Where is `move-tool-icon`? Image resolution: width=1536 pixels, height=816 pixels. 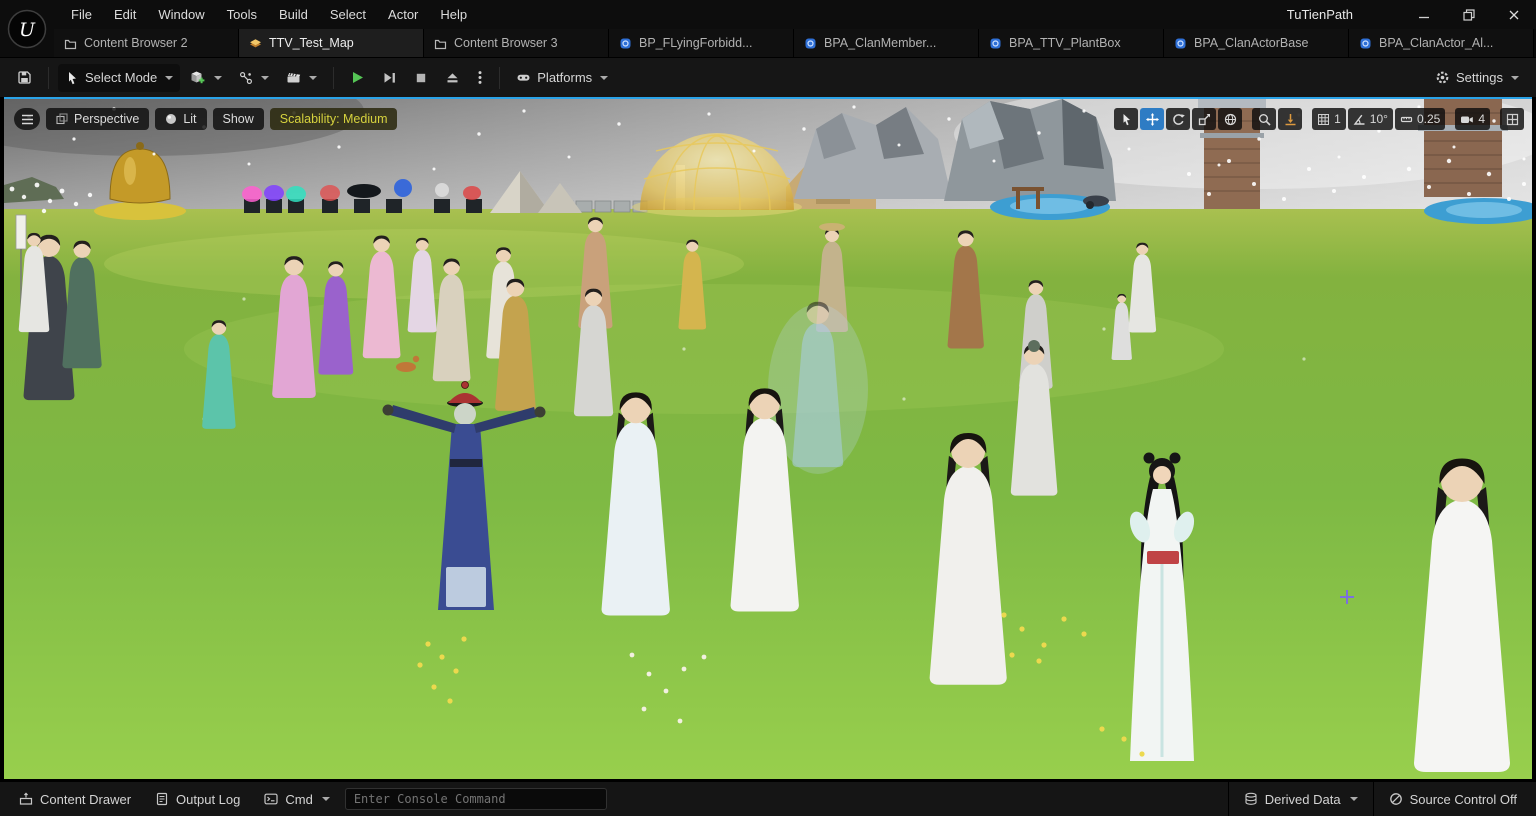 move-tool-icon is located at coordinates (1152, 119).